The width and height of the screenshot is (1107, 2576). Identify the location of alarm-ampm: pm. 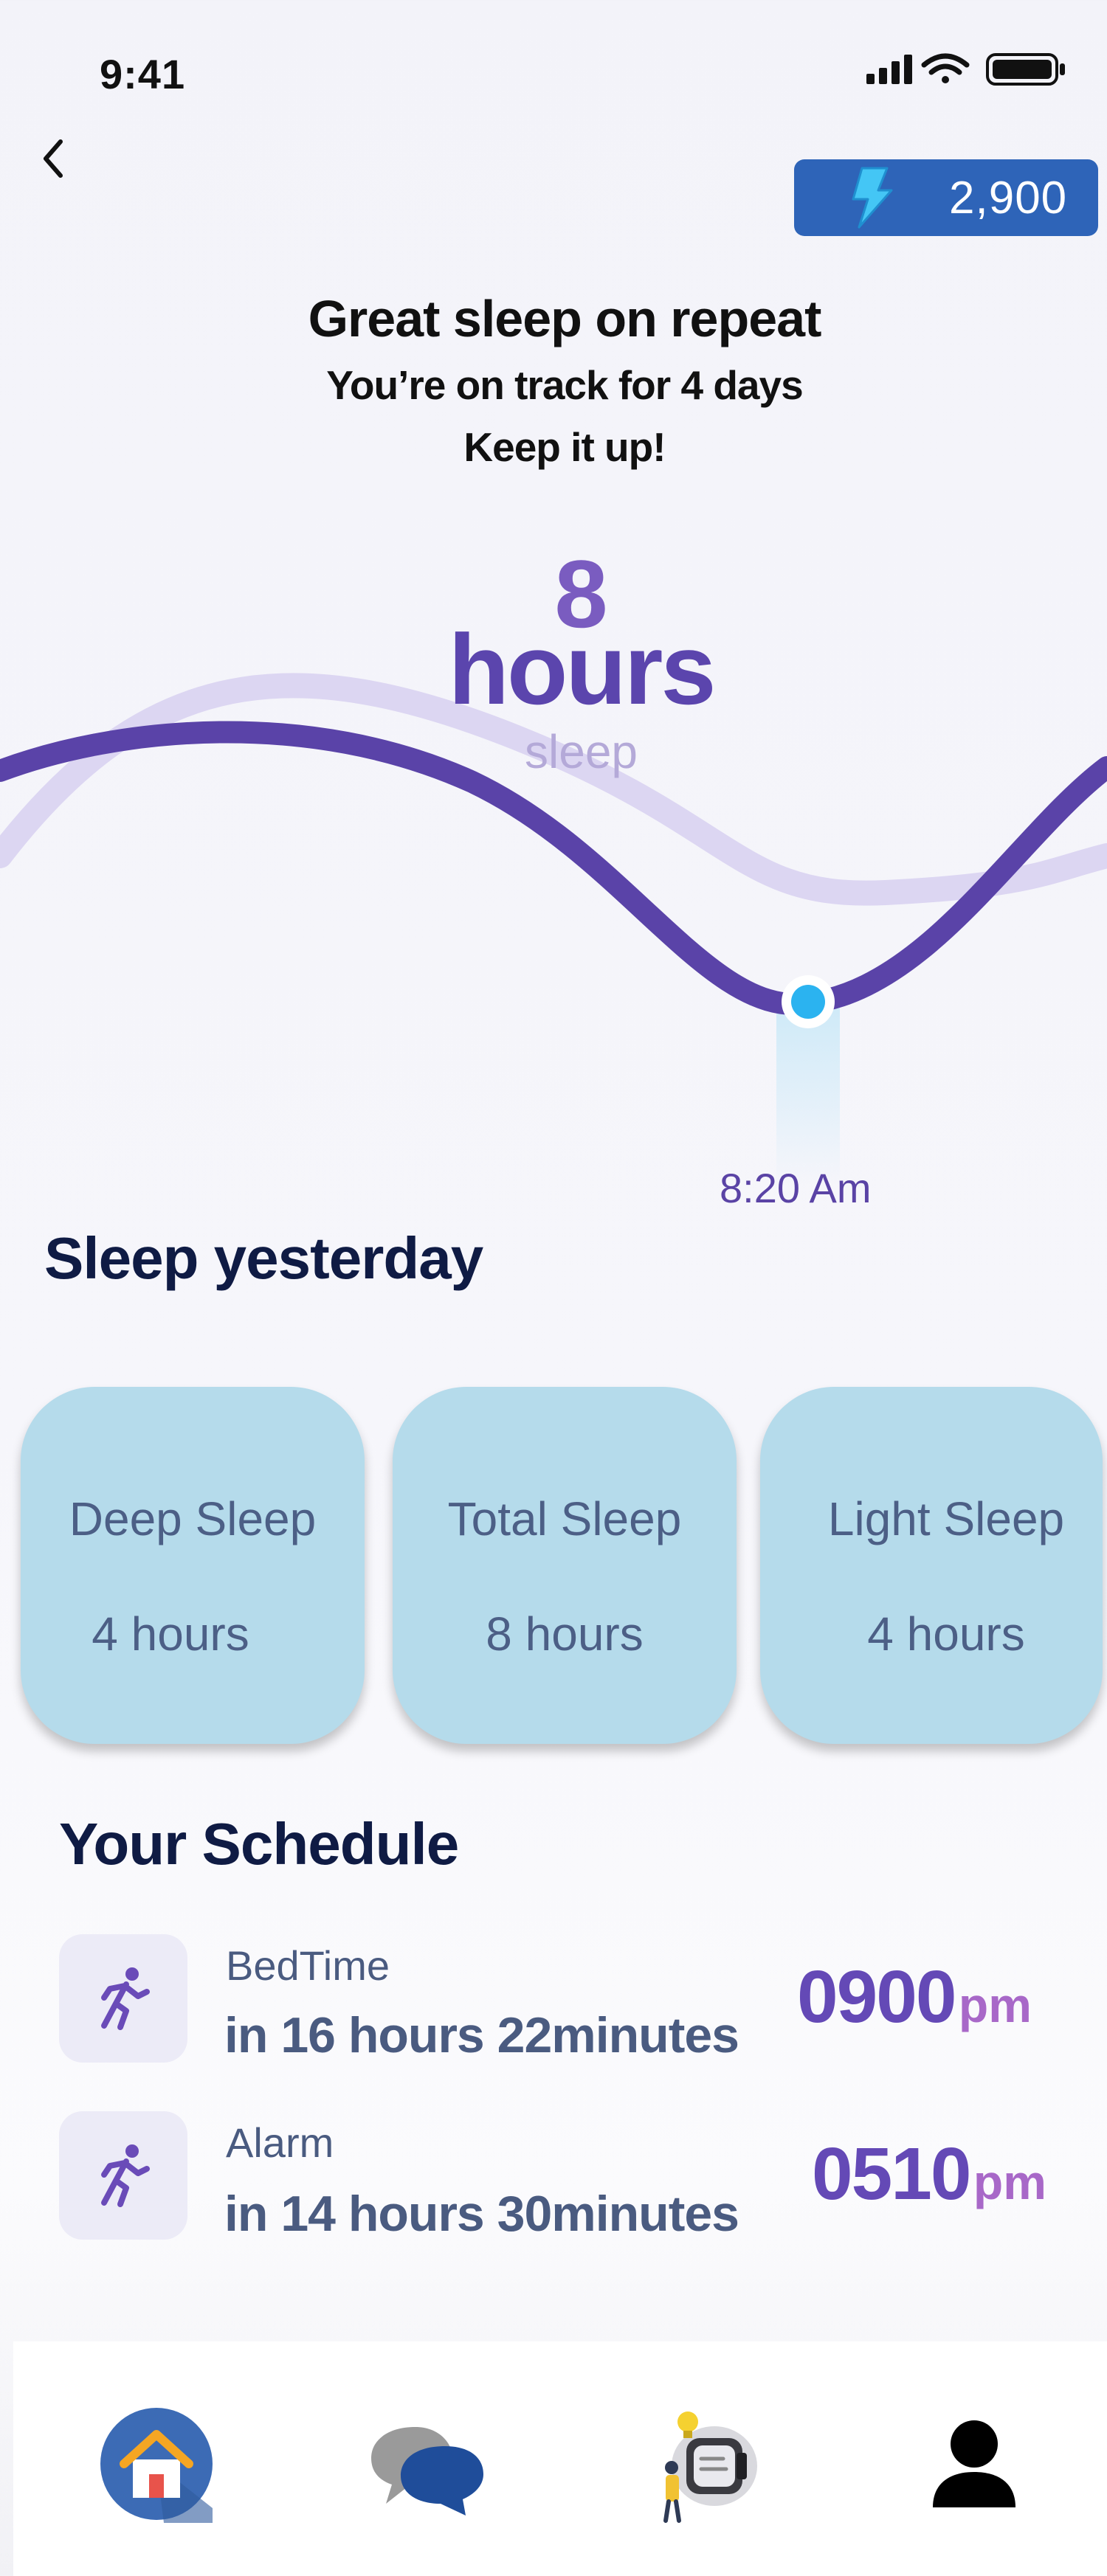
(1010, 2182).